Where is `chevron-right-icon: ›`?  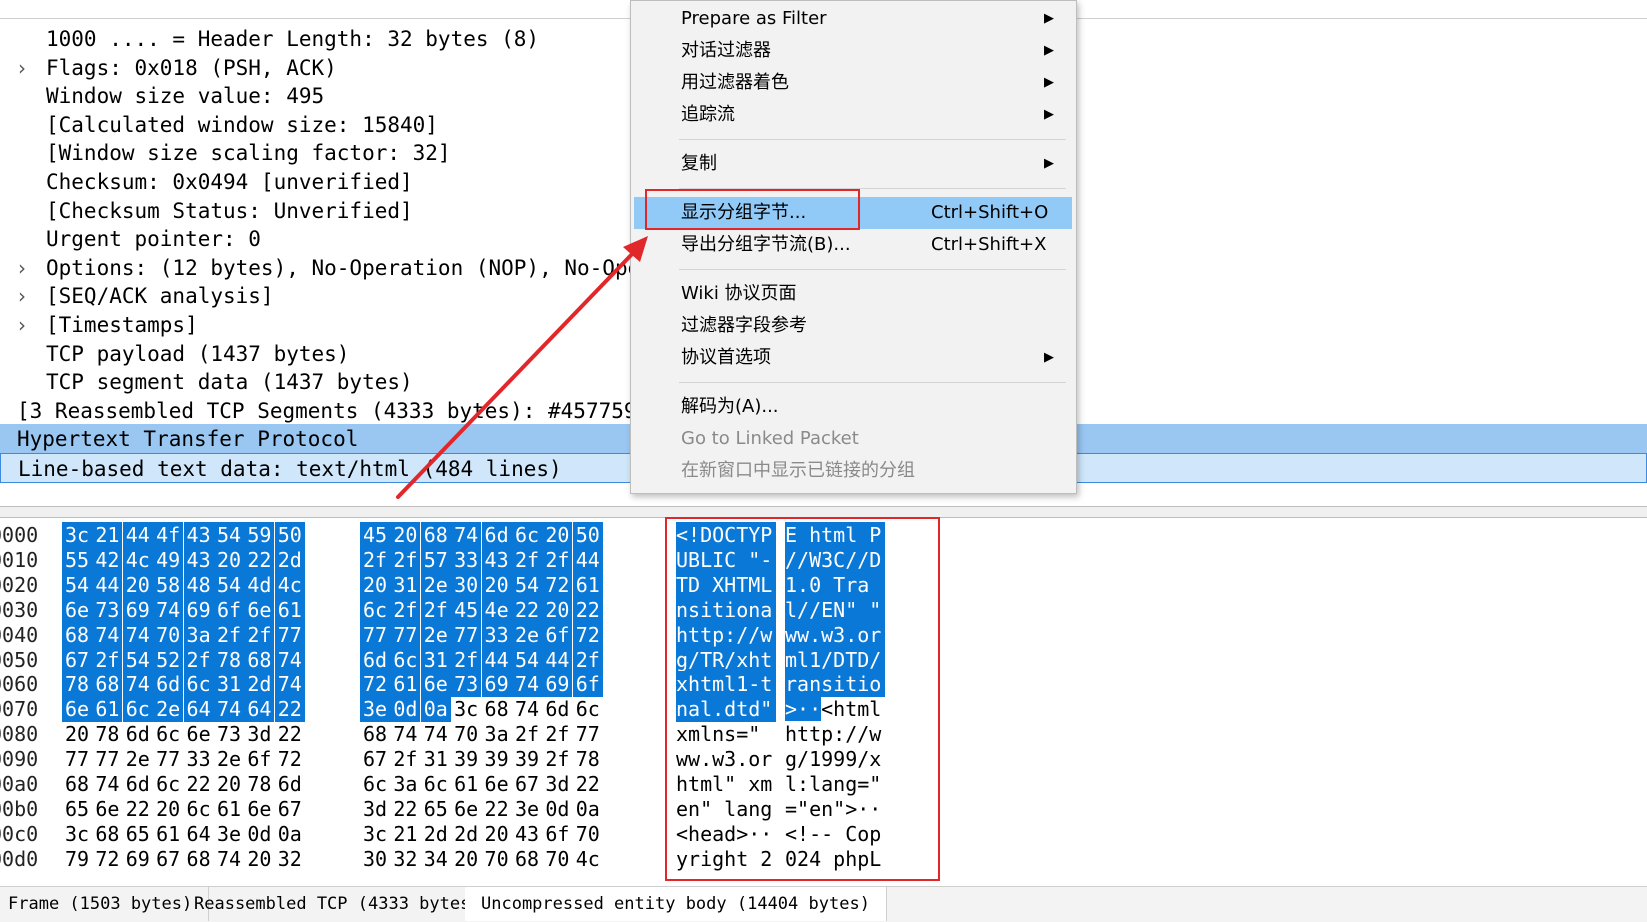 chevron-right-icon: › is located at coordinates (26, 296).